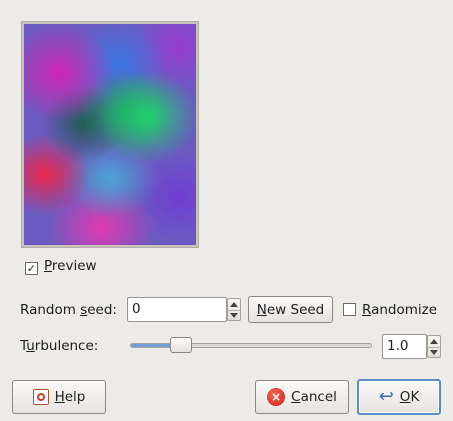 The image size is (453, 421). What do you see at coordinates (302, 397) in the screenshot?
I see `cancel-button: × Cancel` at bounding box center [302, 397].